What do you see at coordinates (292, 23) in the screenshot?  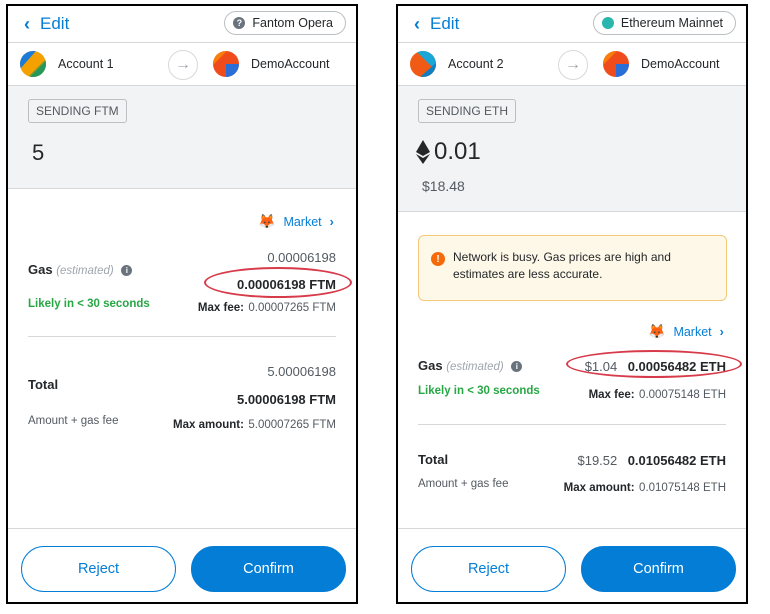 I see `network-name: Fantom Opera` at bounding box center [292, 23].